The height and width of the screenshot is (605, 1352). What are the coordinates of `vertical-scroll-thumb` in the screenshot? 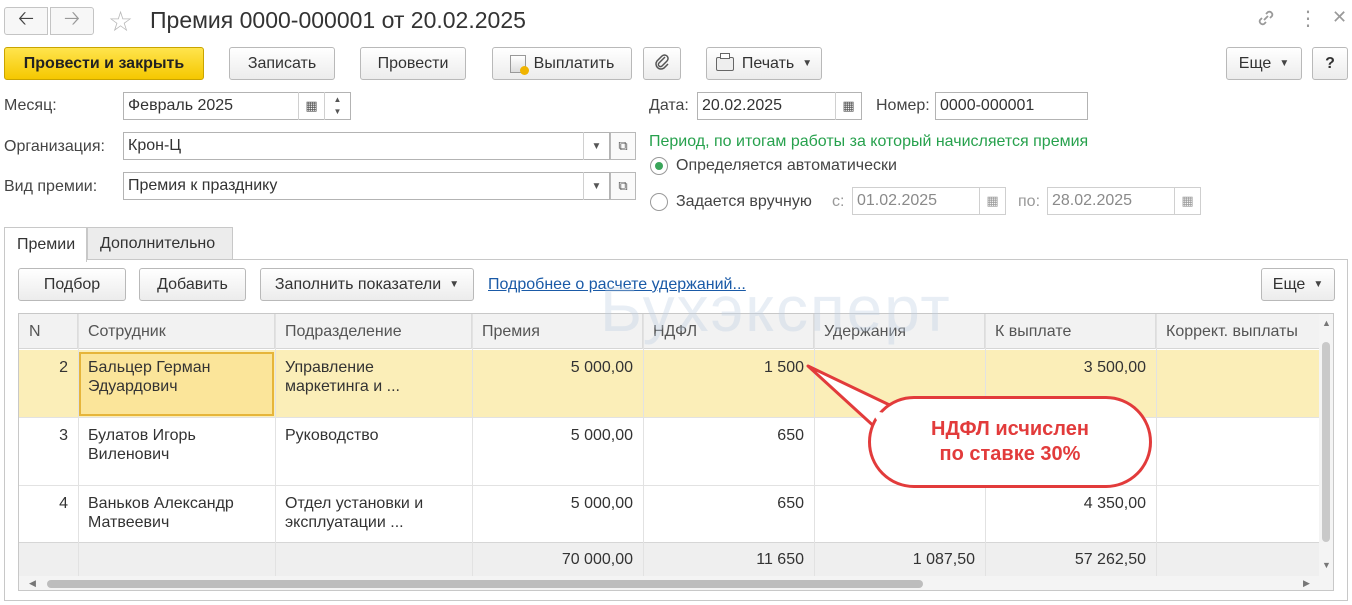 It's located at (1326, 442).